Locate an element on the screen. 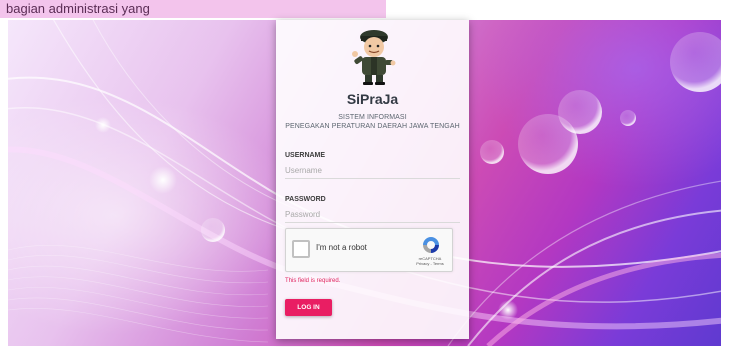 The height and width of the screenshot is (347, 729). app-title: SiPraJa is located at coordinates (372, 99).